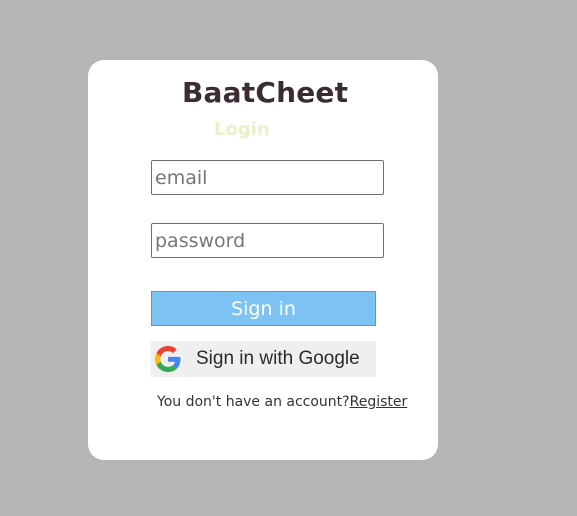 This screenshot has height=516, width=577. I want to click on google-sign-in-button: Sign in with Google, so click(263, 359).